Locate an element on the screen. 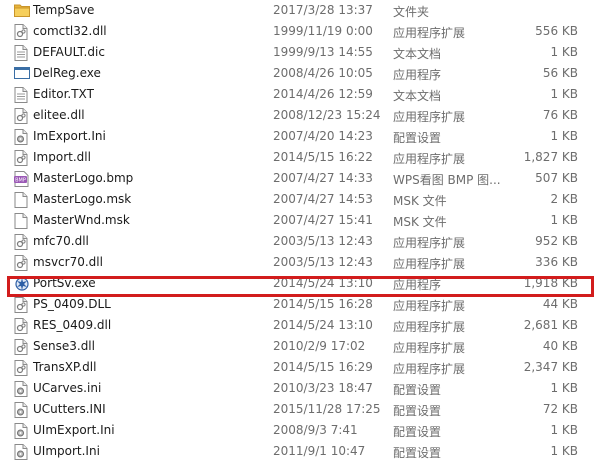 The image size is (607, 472). file-date-modified: 1999/11/19 0:00 is located at coordinates (323, 31).